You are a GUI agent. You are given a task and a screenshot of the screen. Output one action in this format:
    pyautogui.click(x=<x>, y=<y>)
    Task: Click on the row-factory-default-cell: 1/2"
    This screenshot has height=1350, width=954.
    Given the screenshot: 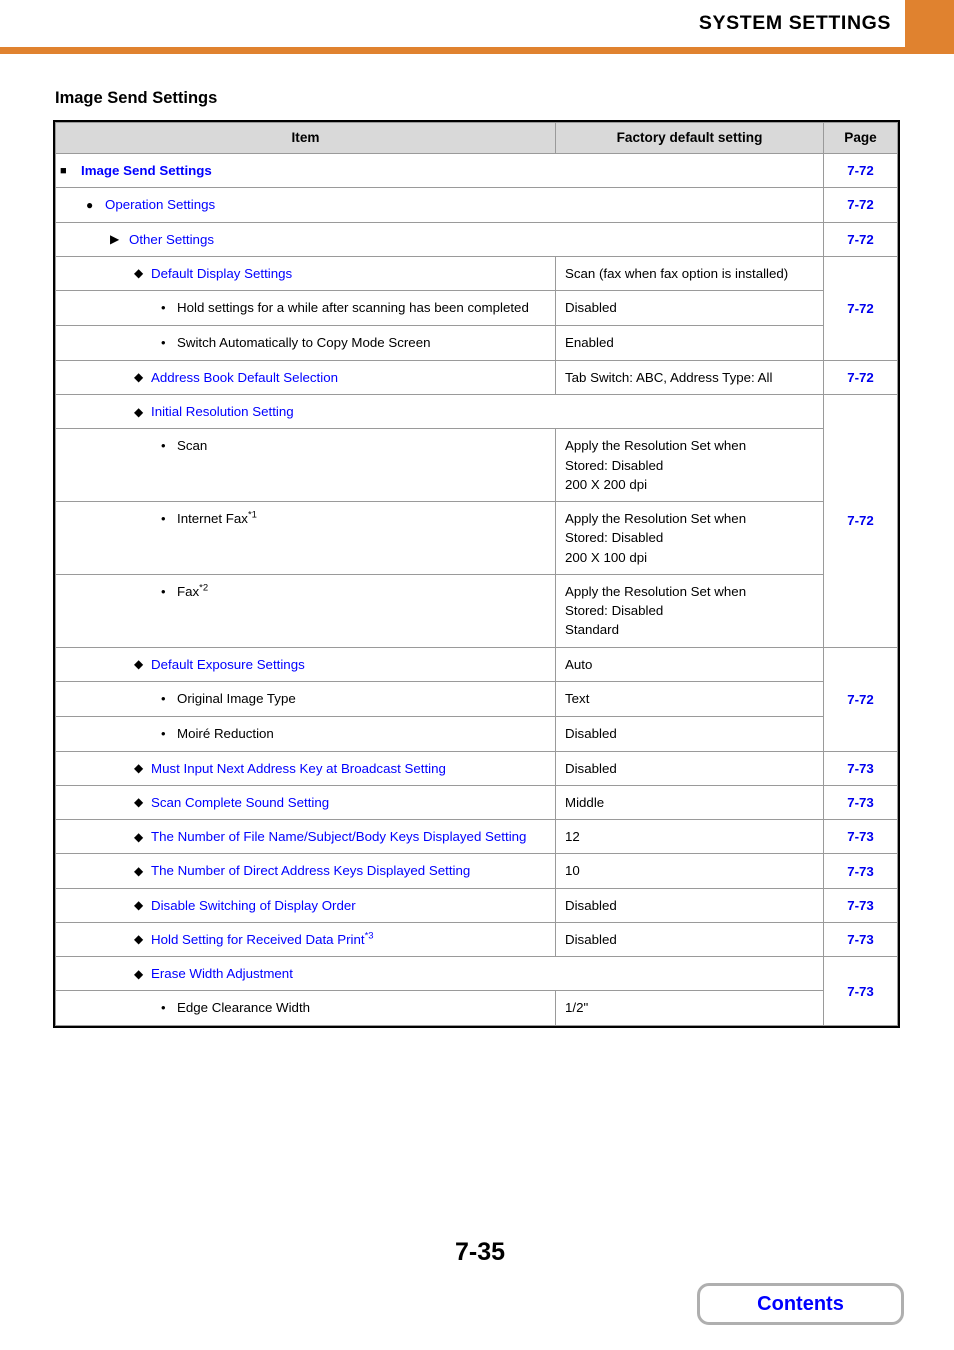 What is the action you would take?
    pyautogui.click(x=689, y=1008)
    